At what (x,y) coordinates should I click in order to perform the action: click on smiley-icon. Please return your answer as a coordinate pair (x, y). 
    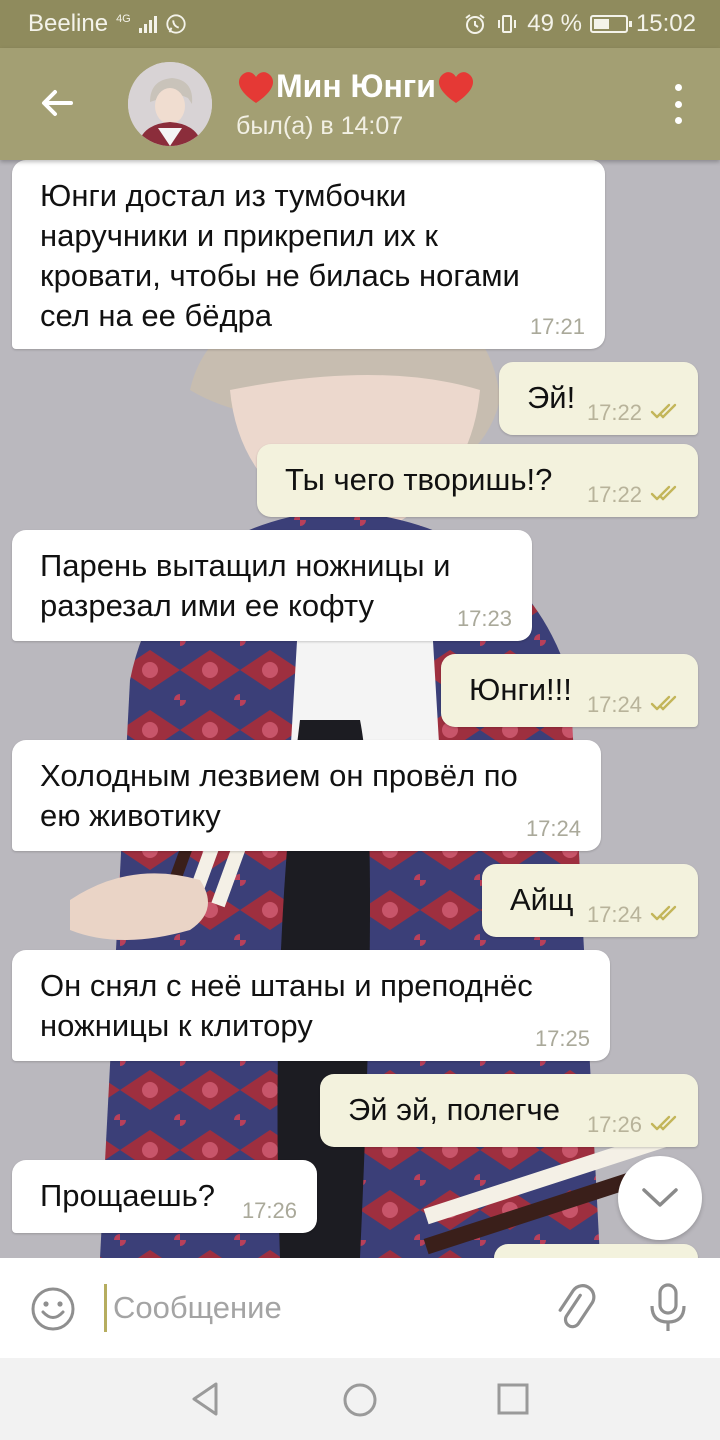
    Looking at the image, I should click on (53, 1309).